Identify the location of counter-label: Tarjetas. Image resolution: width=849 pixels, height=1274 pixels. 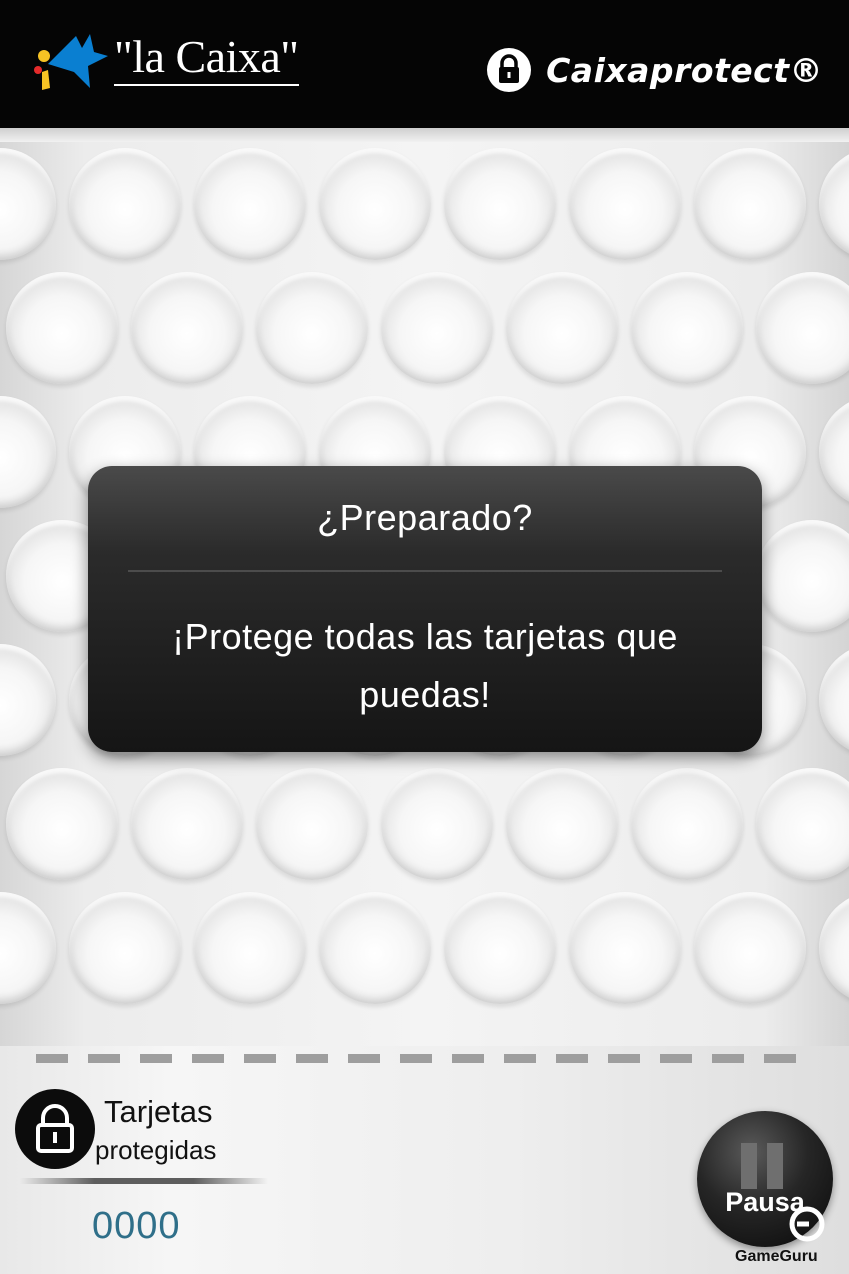
(158, 1111).